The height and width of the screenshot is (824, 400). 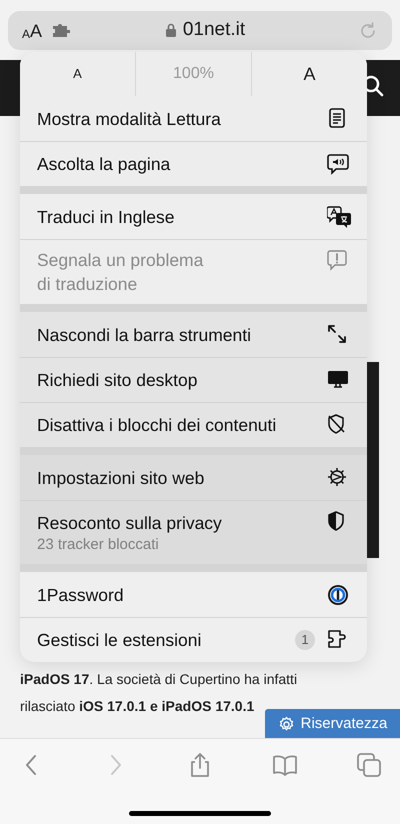 I want to click on menu-item: Disattiva i blocchi dei contenuti, so click(x=193, y=424).